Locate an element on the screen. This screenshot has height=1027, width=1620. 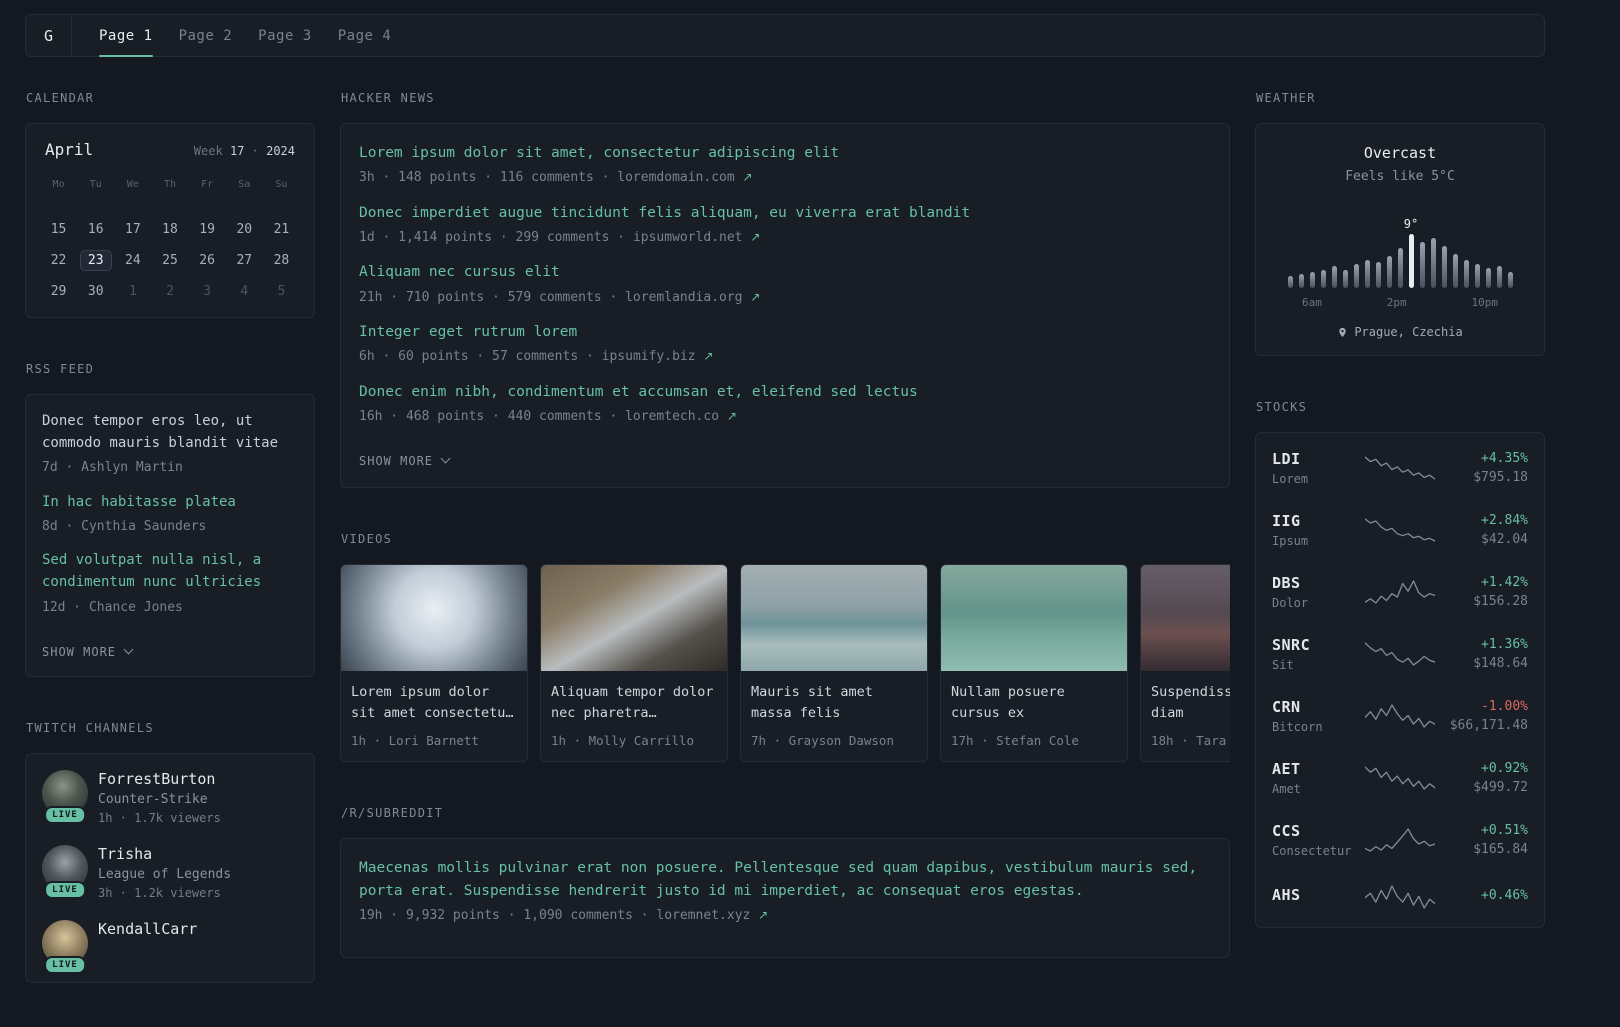
subreddit-section-title: /R/SUBREDDIT is located at coordinates (392, 813).